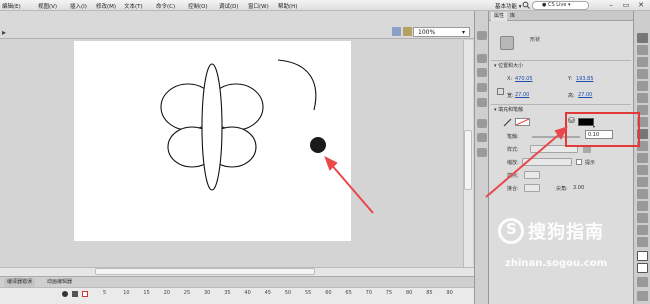  Describe the element at coordinates (446, 170) in the screenshot. I see `annotation-arrows` at that location.